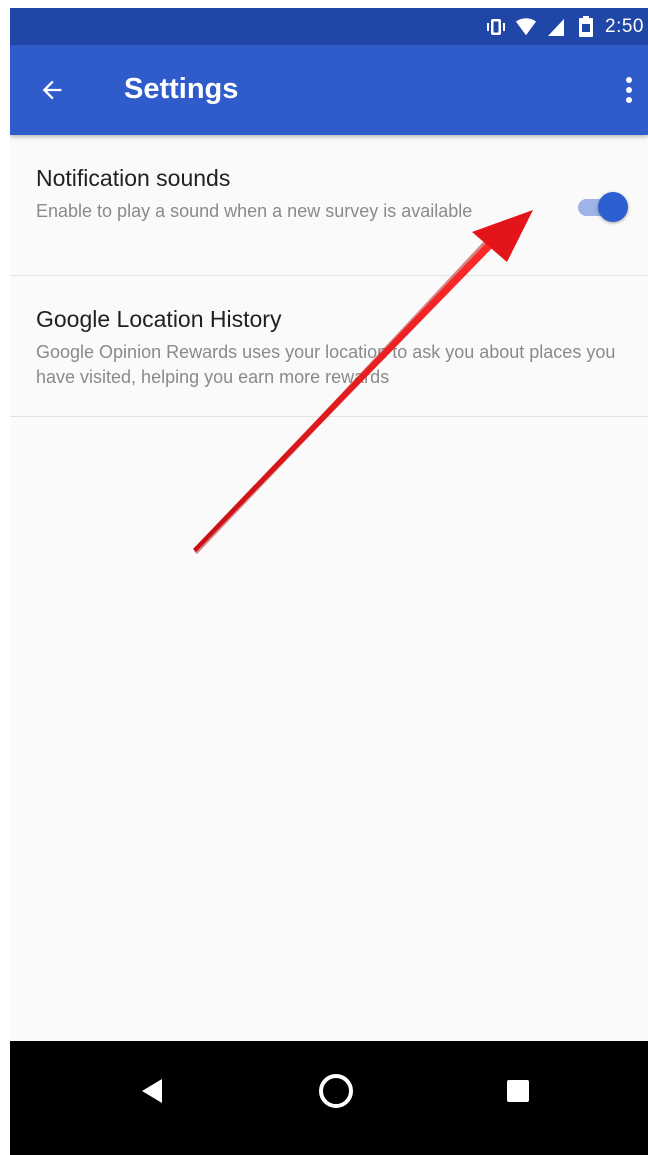  Describe the element at coordinates (133, 178) in the screenshot. I see `setting-title: Notification sounds` at that location.